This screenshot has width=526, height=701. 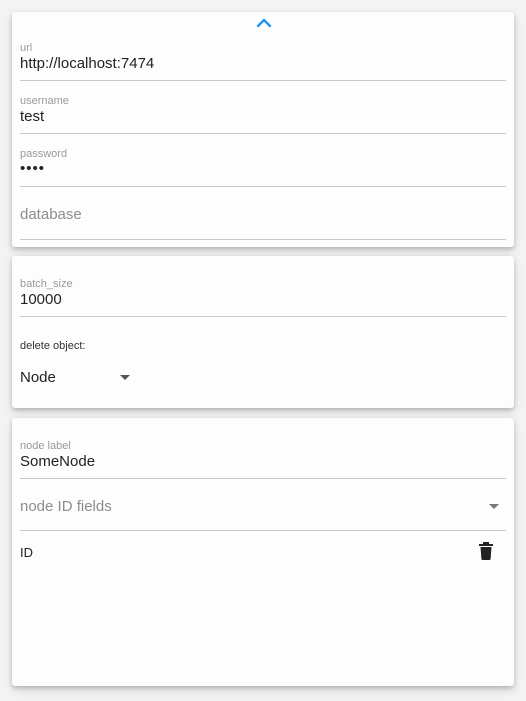 I want to click on trash-icon, so click(x=486, y=551).